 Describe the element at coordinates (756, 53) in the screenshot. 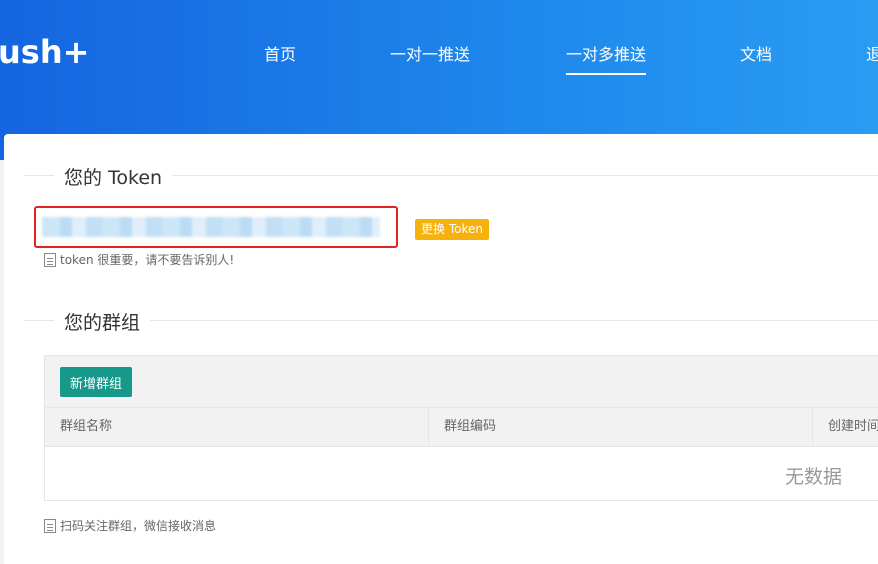

I see `nav-docs: 文档` at that location.